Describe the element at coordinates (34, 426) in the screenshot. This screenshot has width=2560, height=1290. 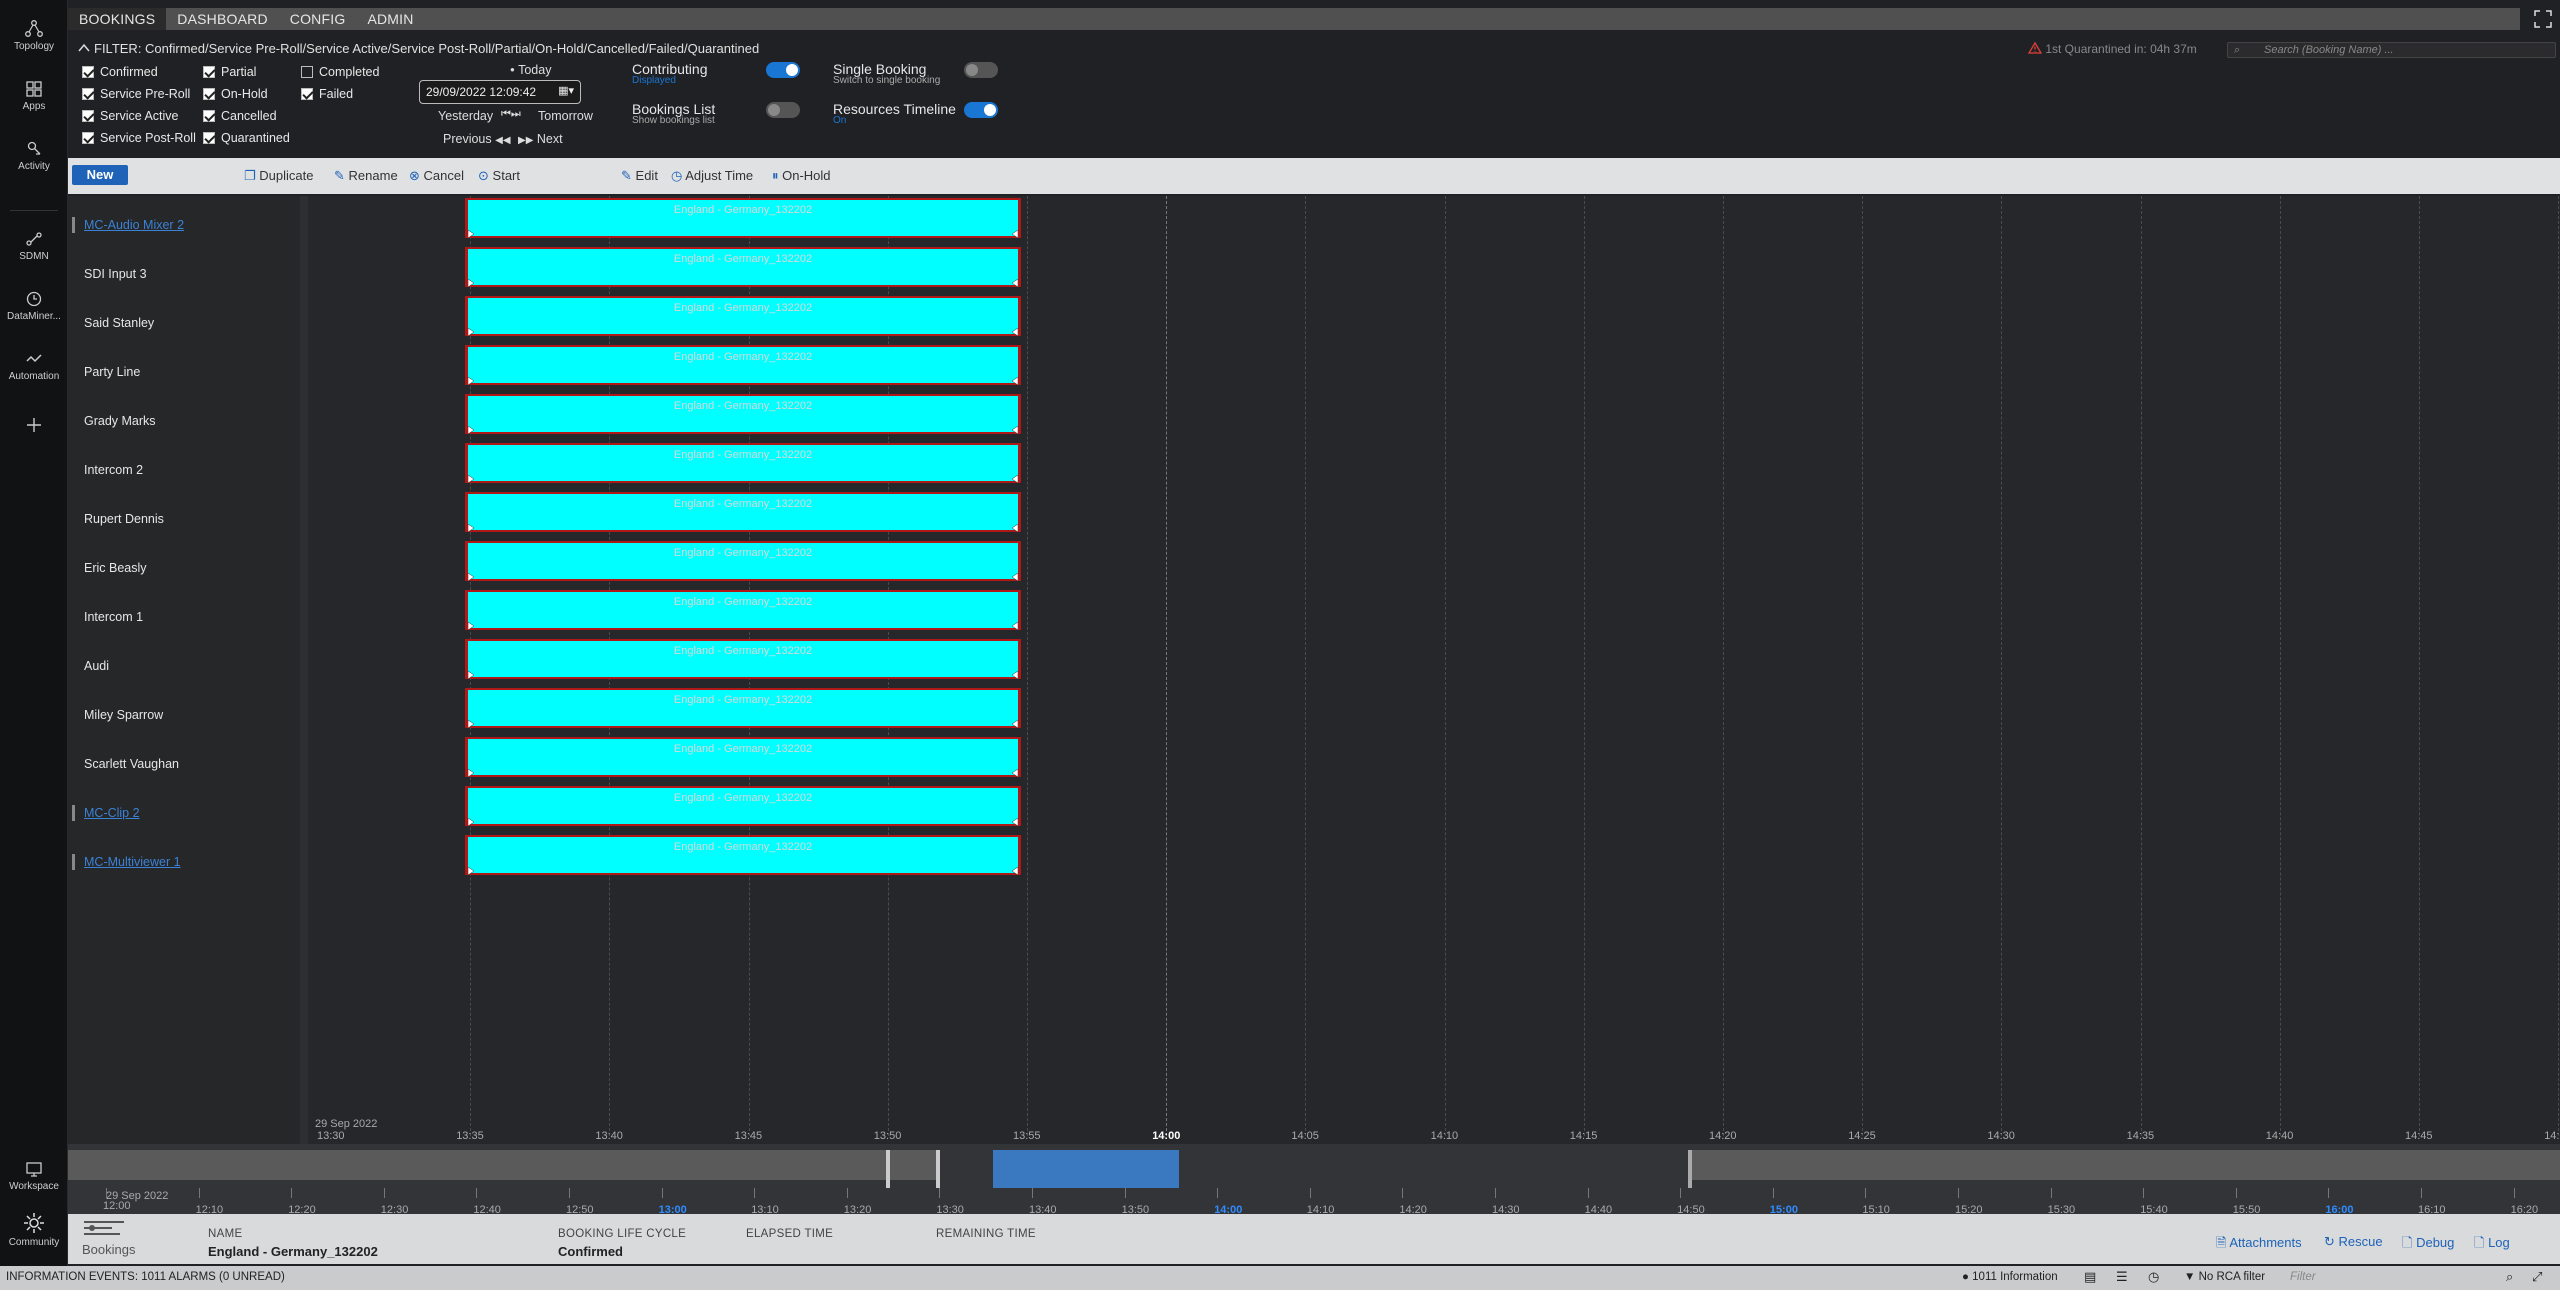
I see `nav-add` at that location.